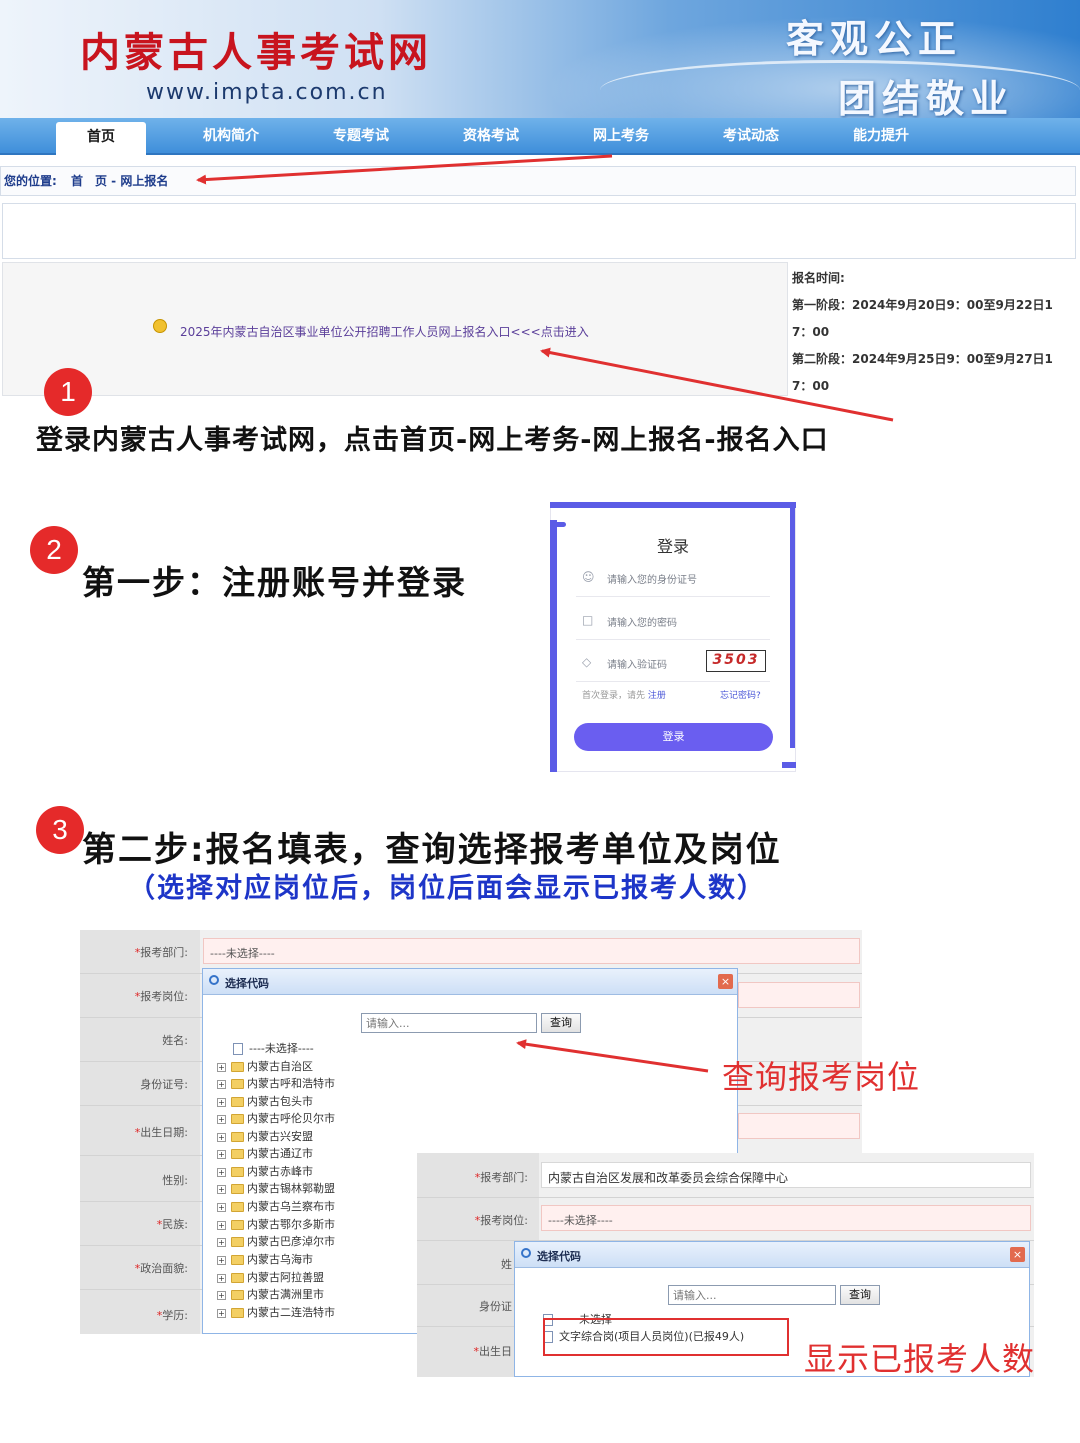 Image resolution: width=1080 pixels, height=1443 pixels. Describe the element at coordinates (242, 953) in the screenshot. I see `department-value: ----未选择----` at that location.